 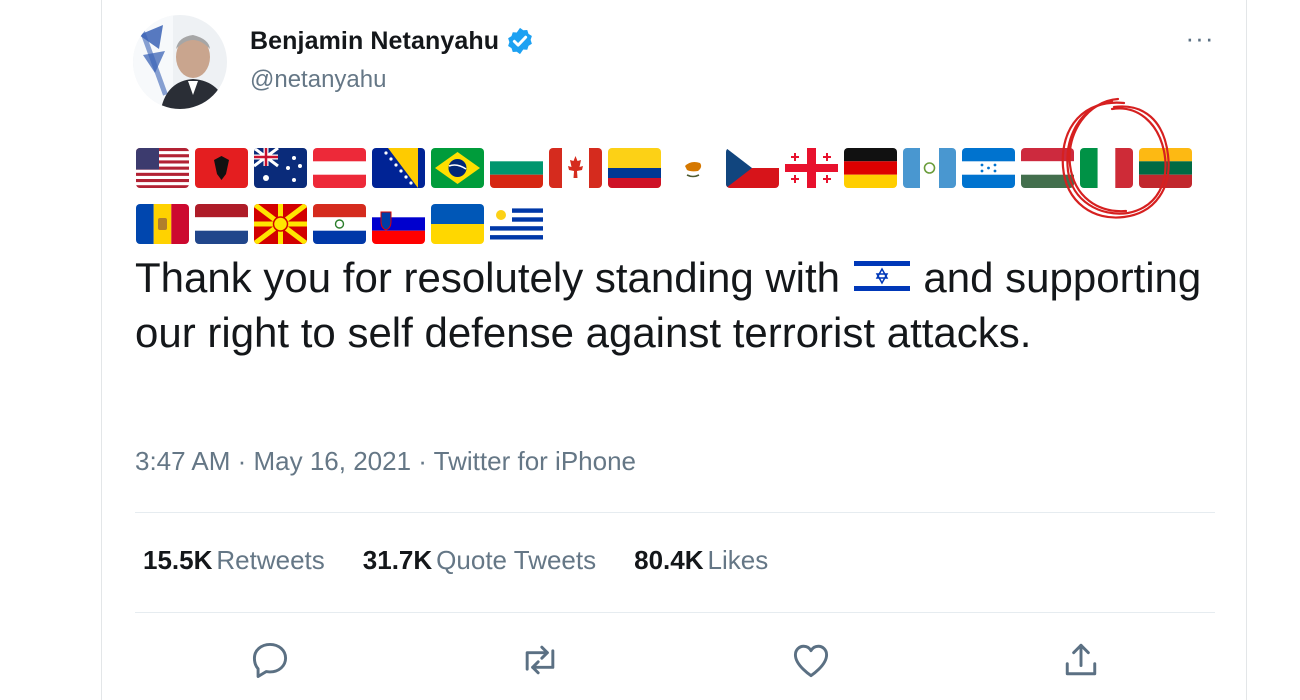 What do you see at coordinates (1246, 350) in the screenshot?
I see `tweet-border-right` at bounding box center [1246, 350].